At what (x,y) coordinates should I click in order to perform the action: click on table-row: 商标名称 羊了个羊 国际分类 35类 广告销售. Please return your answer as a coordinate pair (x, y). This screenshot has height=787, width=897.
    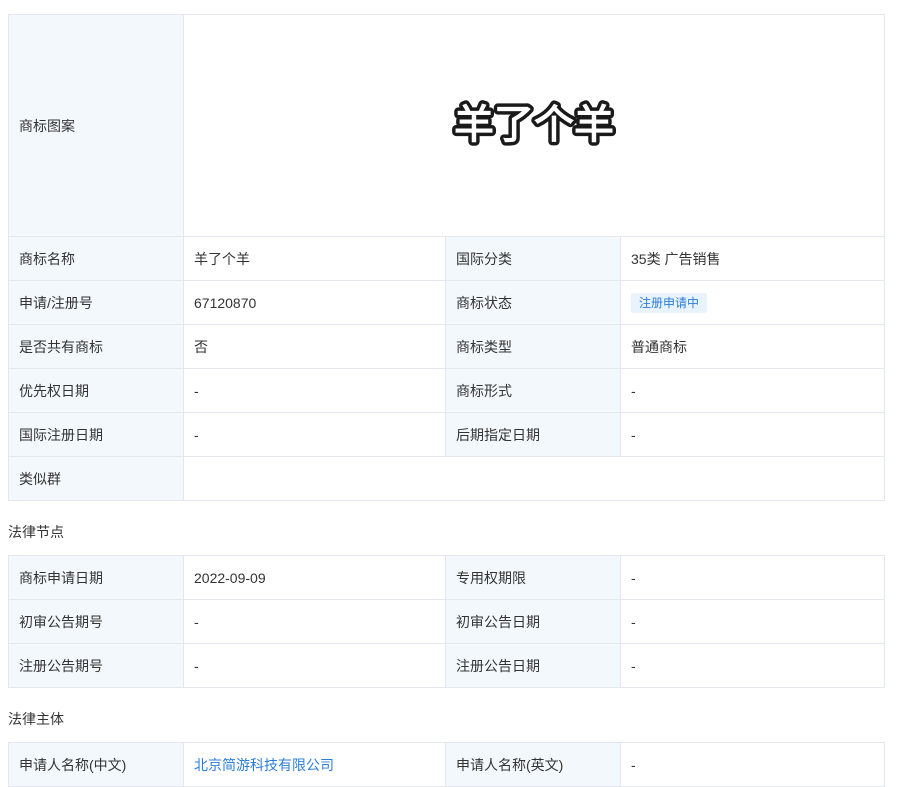
    Looking at the image, I should click on (446, 258).